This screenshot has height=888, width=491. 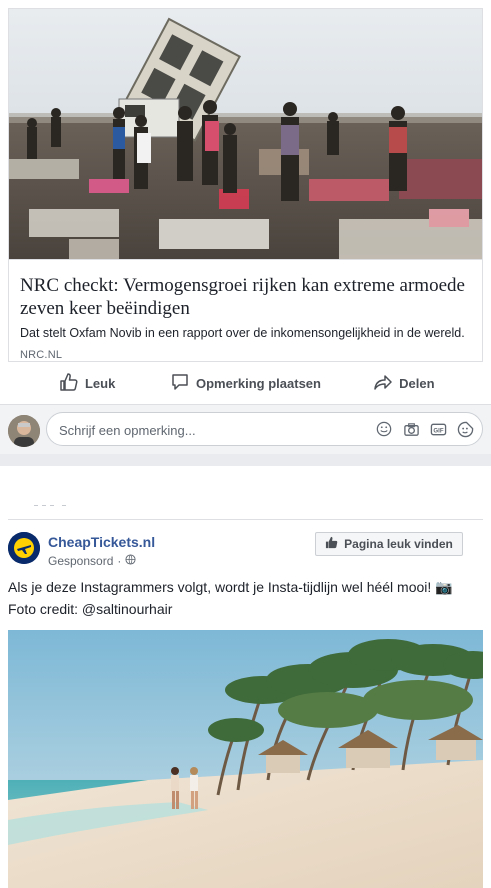 I want to click on globe-icon, so click(x=130, y=561).